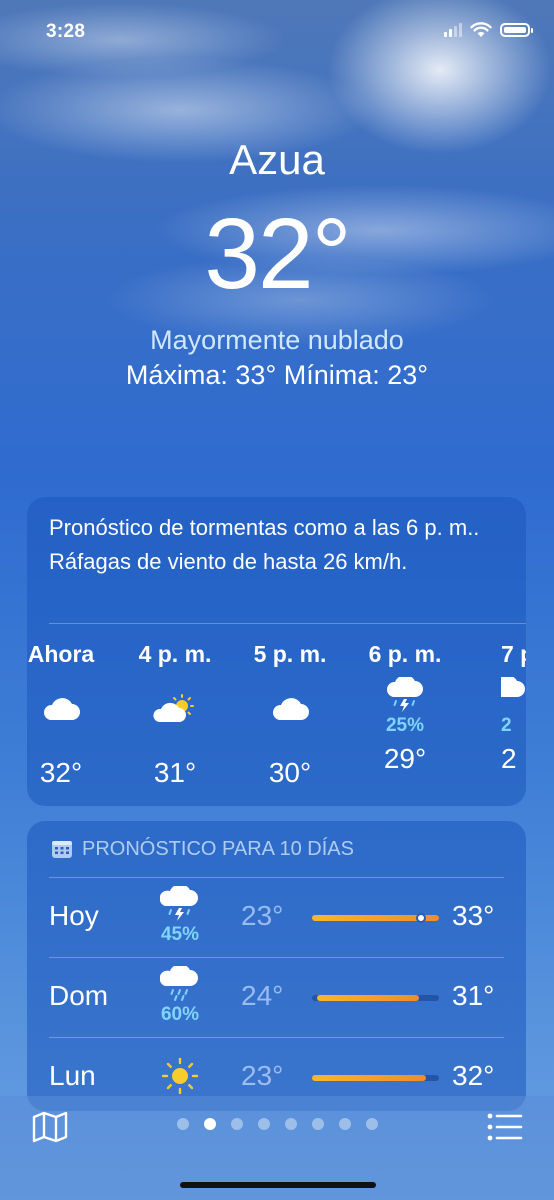 The width and height of the screenshot is (554, 1200). Describe the element at coordinates (180, 994) in the screenshot. I see `rain-icon: 60%` at that location.